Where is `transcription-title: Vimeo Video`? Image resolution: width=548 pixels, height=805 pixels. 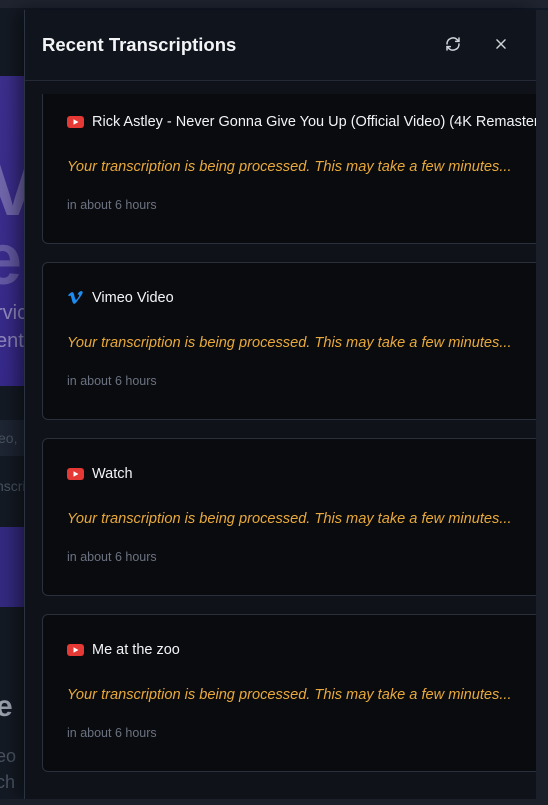
transcription-title: Vimeo Video is located at coordinates (133, 298).